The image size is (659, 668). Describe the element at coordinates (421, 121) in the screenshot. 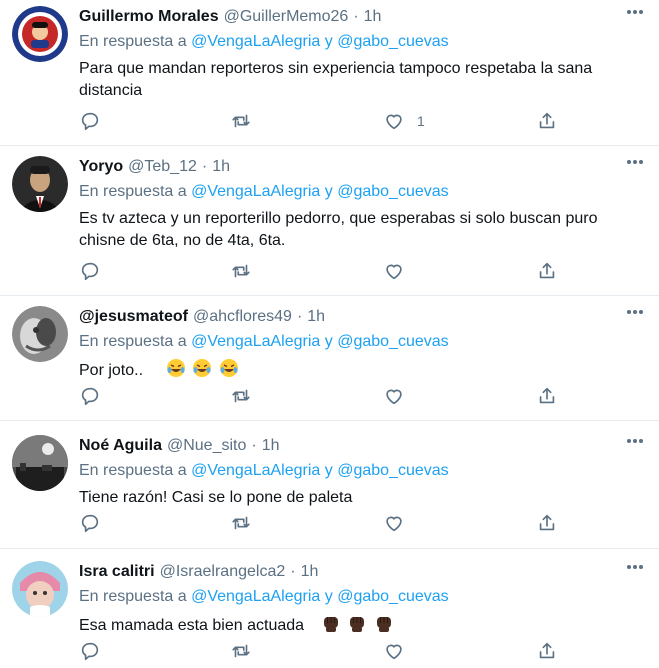

I see `like-count: 1` at that location.